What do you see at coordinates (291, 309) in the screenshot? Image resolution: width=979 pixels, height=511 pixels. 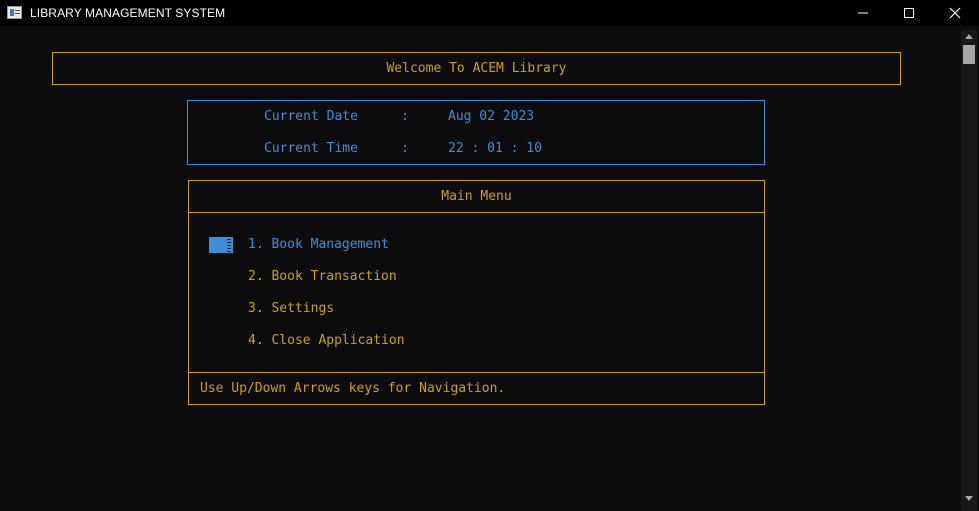 I see `menu-item-settings: 3. Settings` at bounding box center [291, 309].